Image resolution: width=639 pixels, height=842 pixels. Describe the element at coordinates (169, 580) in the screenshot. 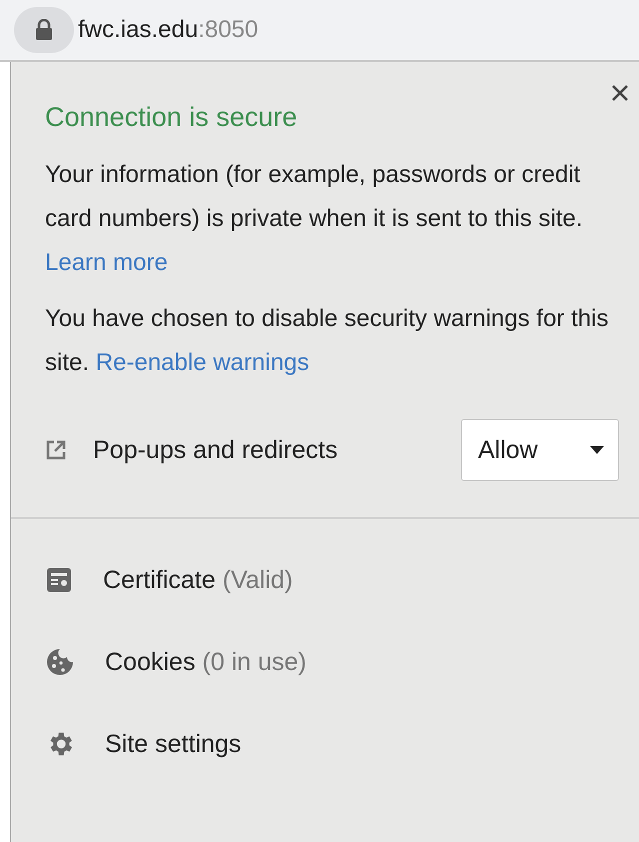

I see `certificate-button: Certificate (Valid)` at that location.